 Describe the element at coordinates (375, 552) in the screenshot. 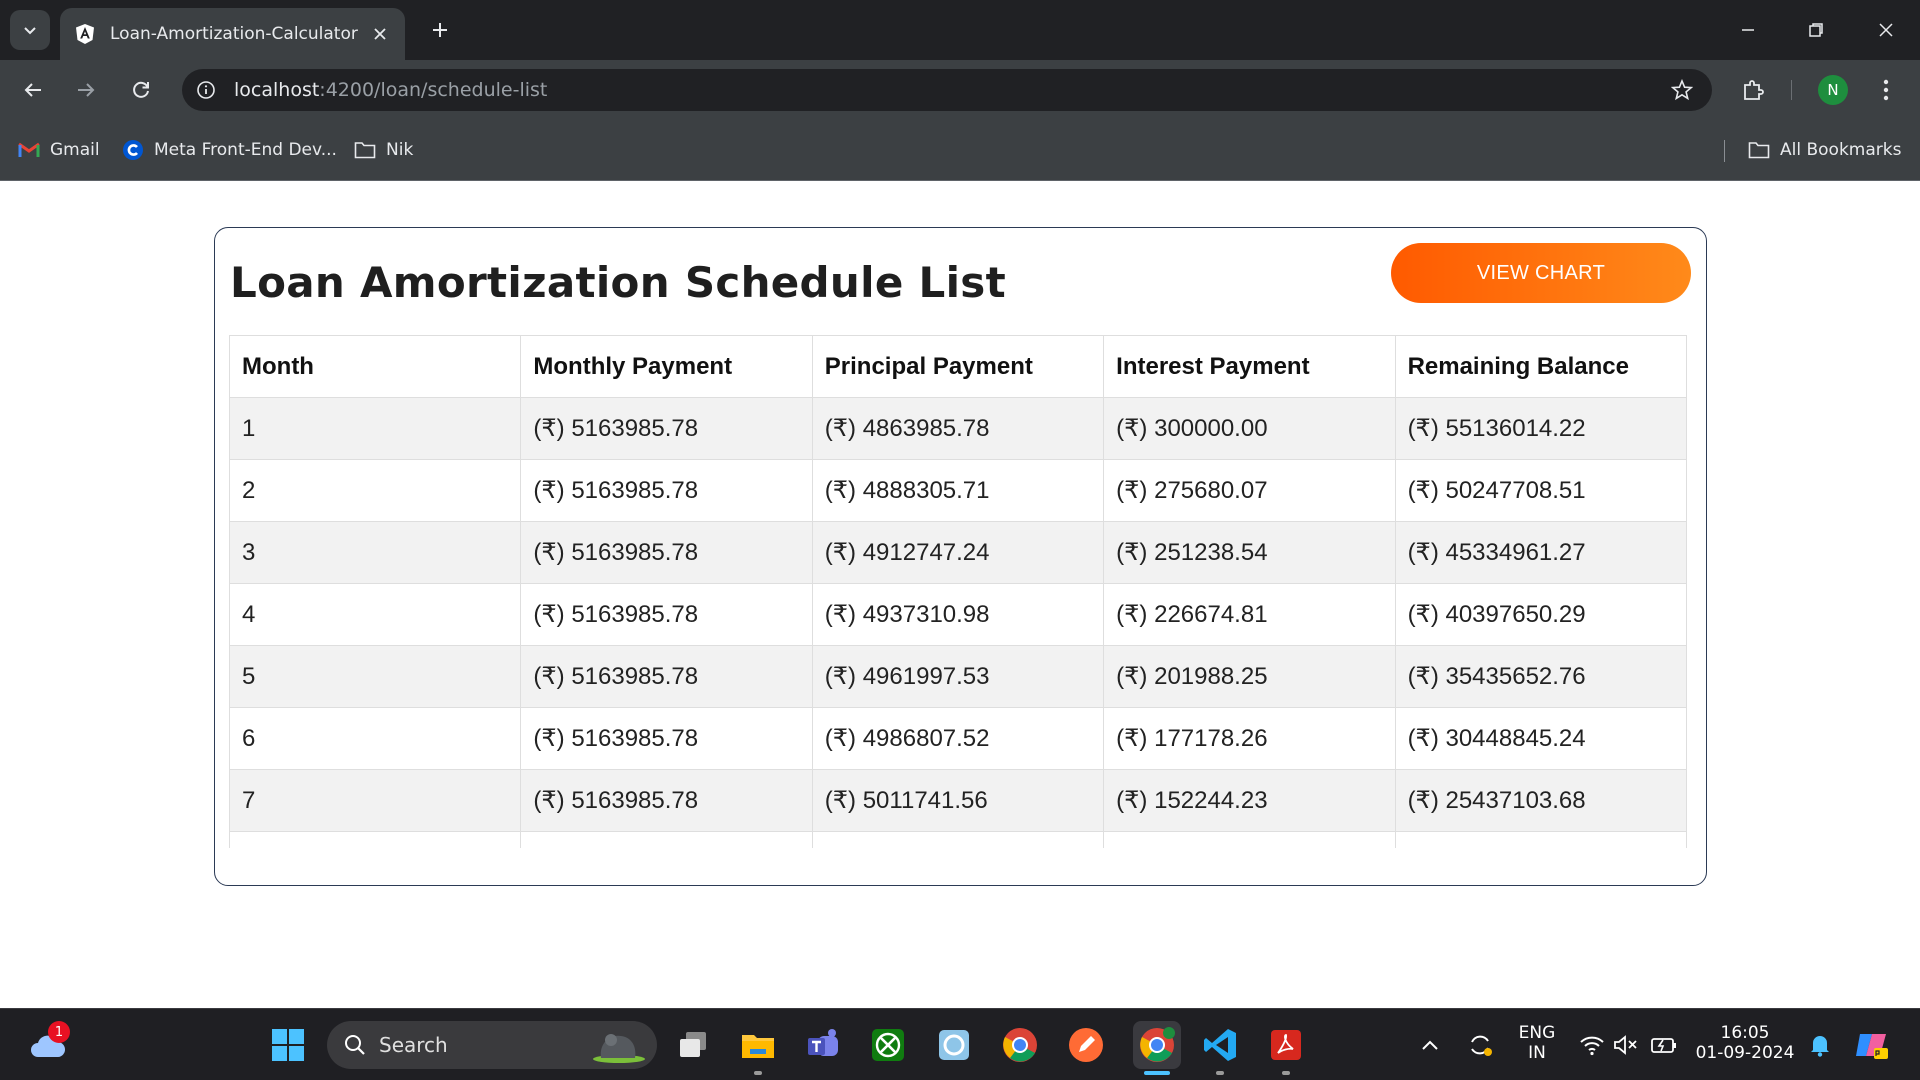

I see `cell-month: 3` at that location.